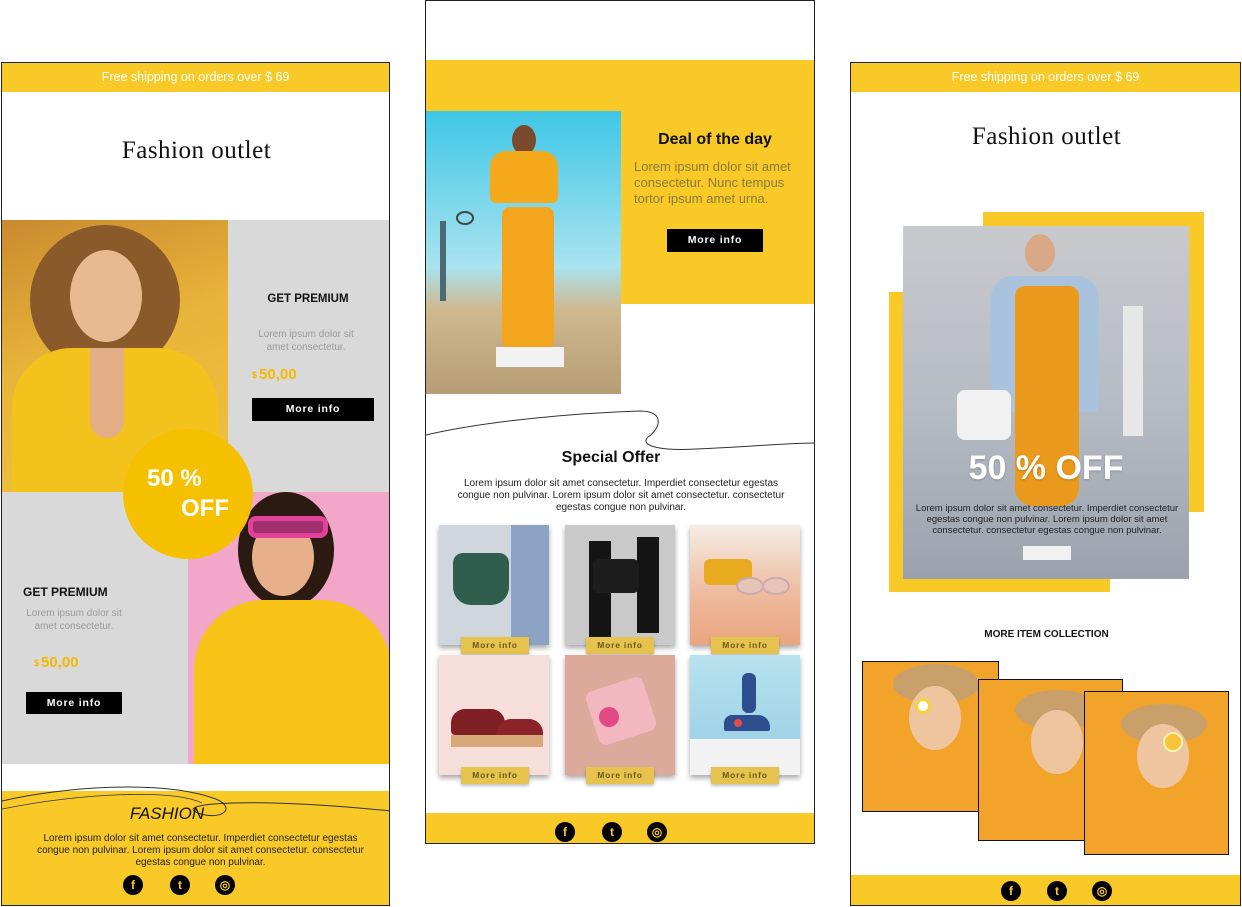 Image resolution: width=1242 pixels, height=907 pixels. What do you see at coordinates (530, 357) in the screenshot?
I see `model-3-shoes` at bounding box center [530, 357].